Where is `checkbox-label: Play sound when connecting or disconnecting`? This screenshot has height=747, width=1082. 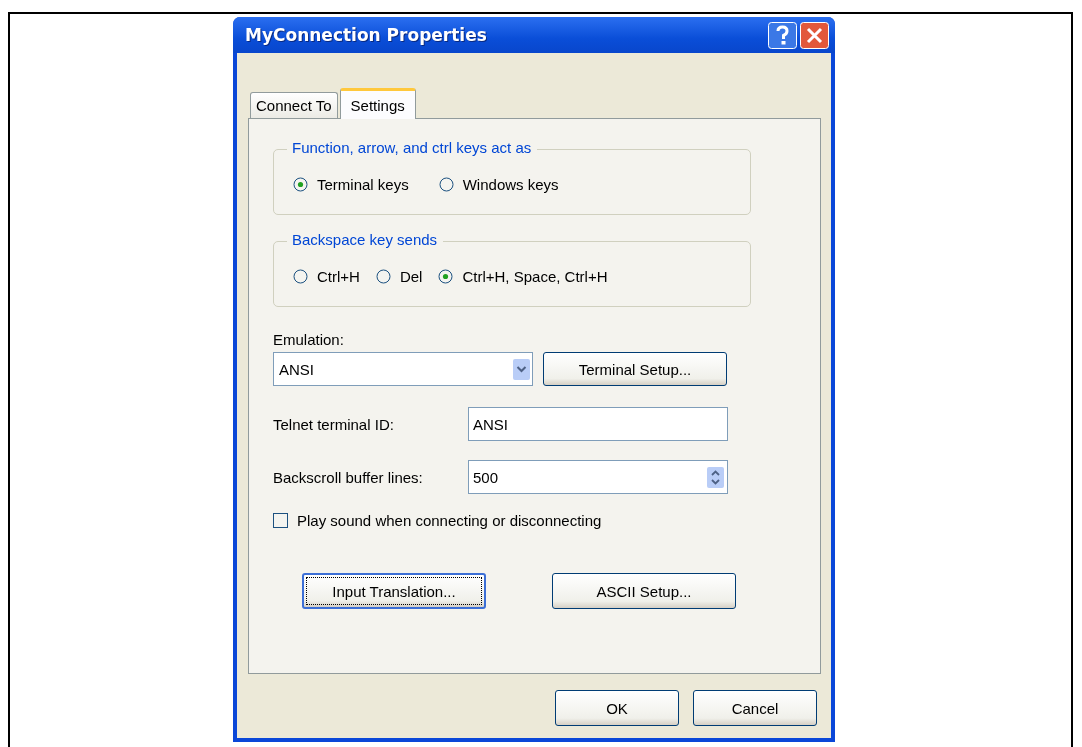 checkbox-label: Play sound when connecting or disconnecting is located at coordinates (449, 520).